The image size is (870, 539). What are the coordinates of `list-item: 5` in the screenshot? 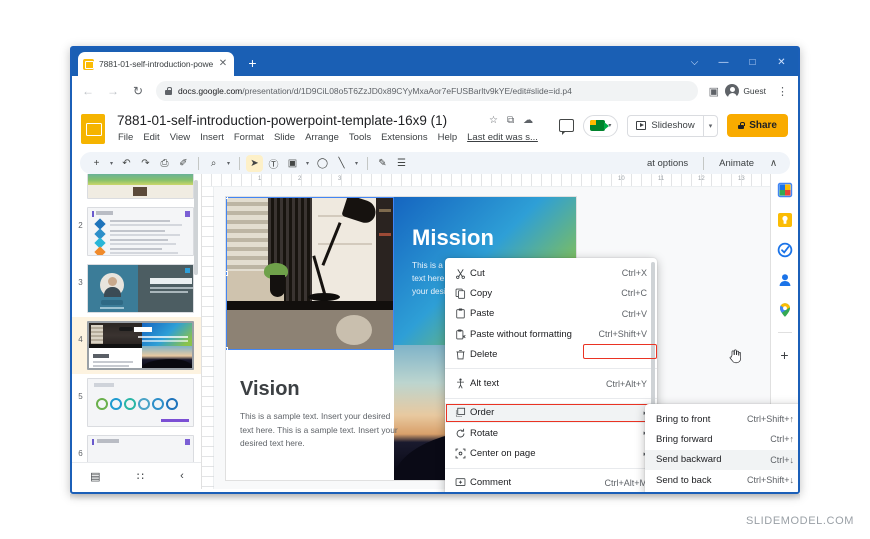 It's located at (136, 402).